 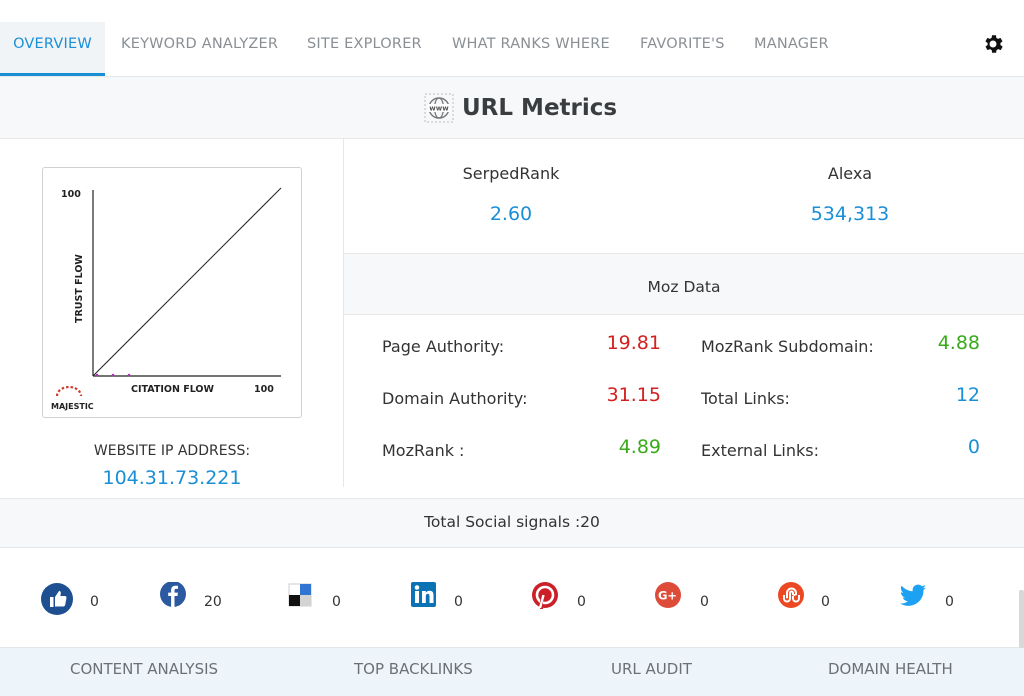 What do you see at coordinates (633, 395) in the screenshot?
I see `domain-authority-value: 31.15` at bounding box center [633, 395].